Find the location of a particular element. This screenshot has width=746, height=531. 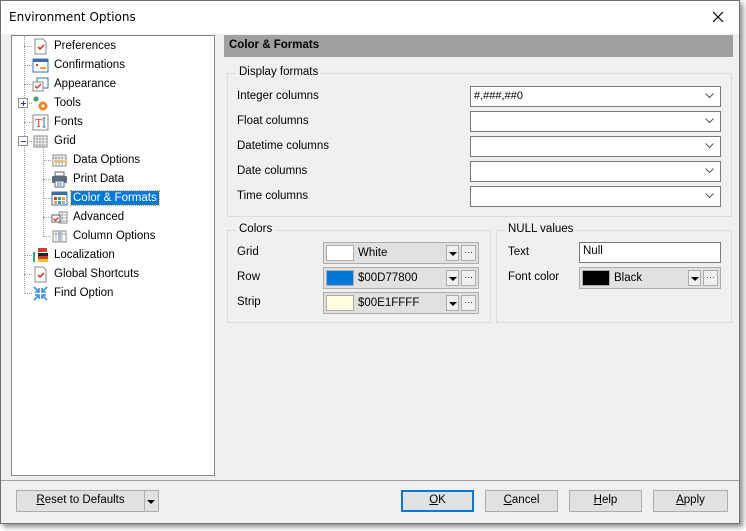

null-text-input: Null is located at coordinates (650, 252).